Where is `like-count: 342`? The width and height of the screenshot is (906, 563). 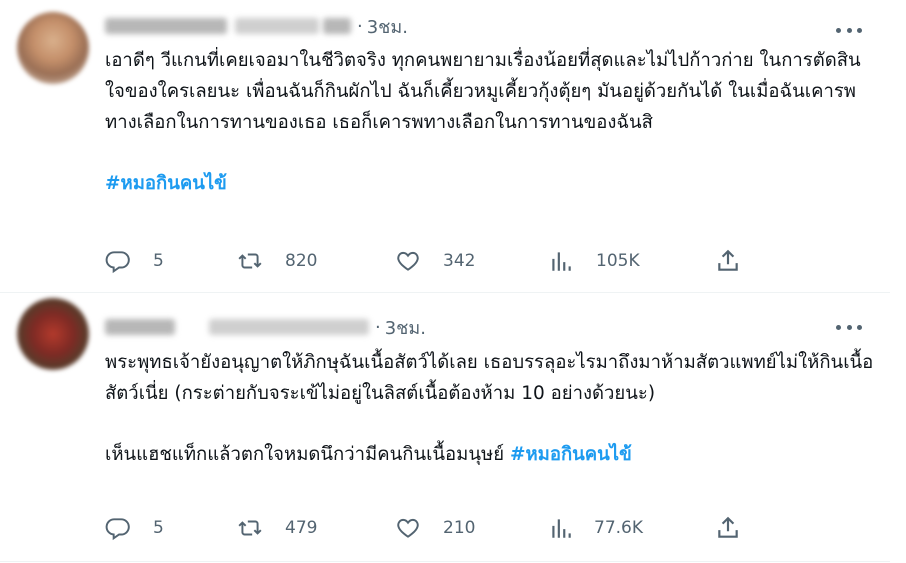 like-count: 342 is located at coordinates (459, 261).